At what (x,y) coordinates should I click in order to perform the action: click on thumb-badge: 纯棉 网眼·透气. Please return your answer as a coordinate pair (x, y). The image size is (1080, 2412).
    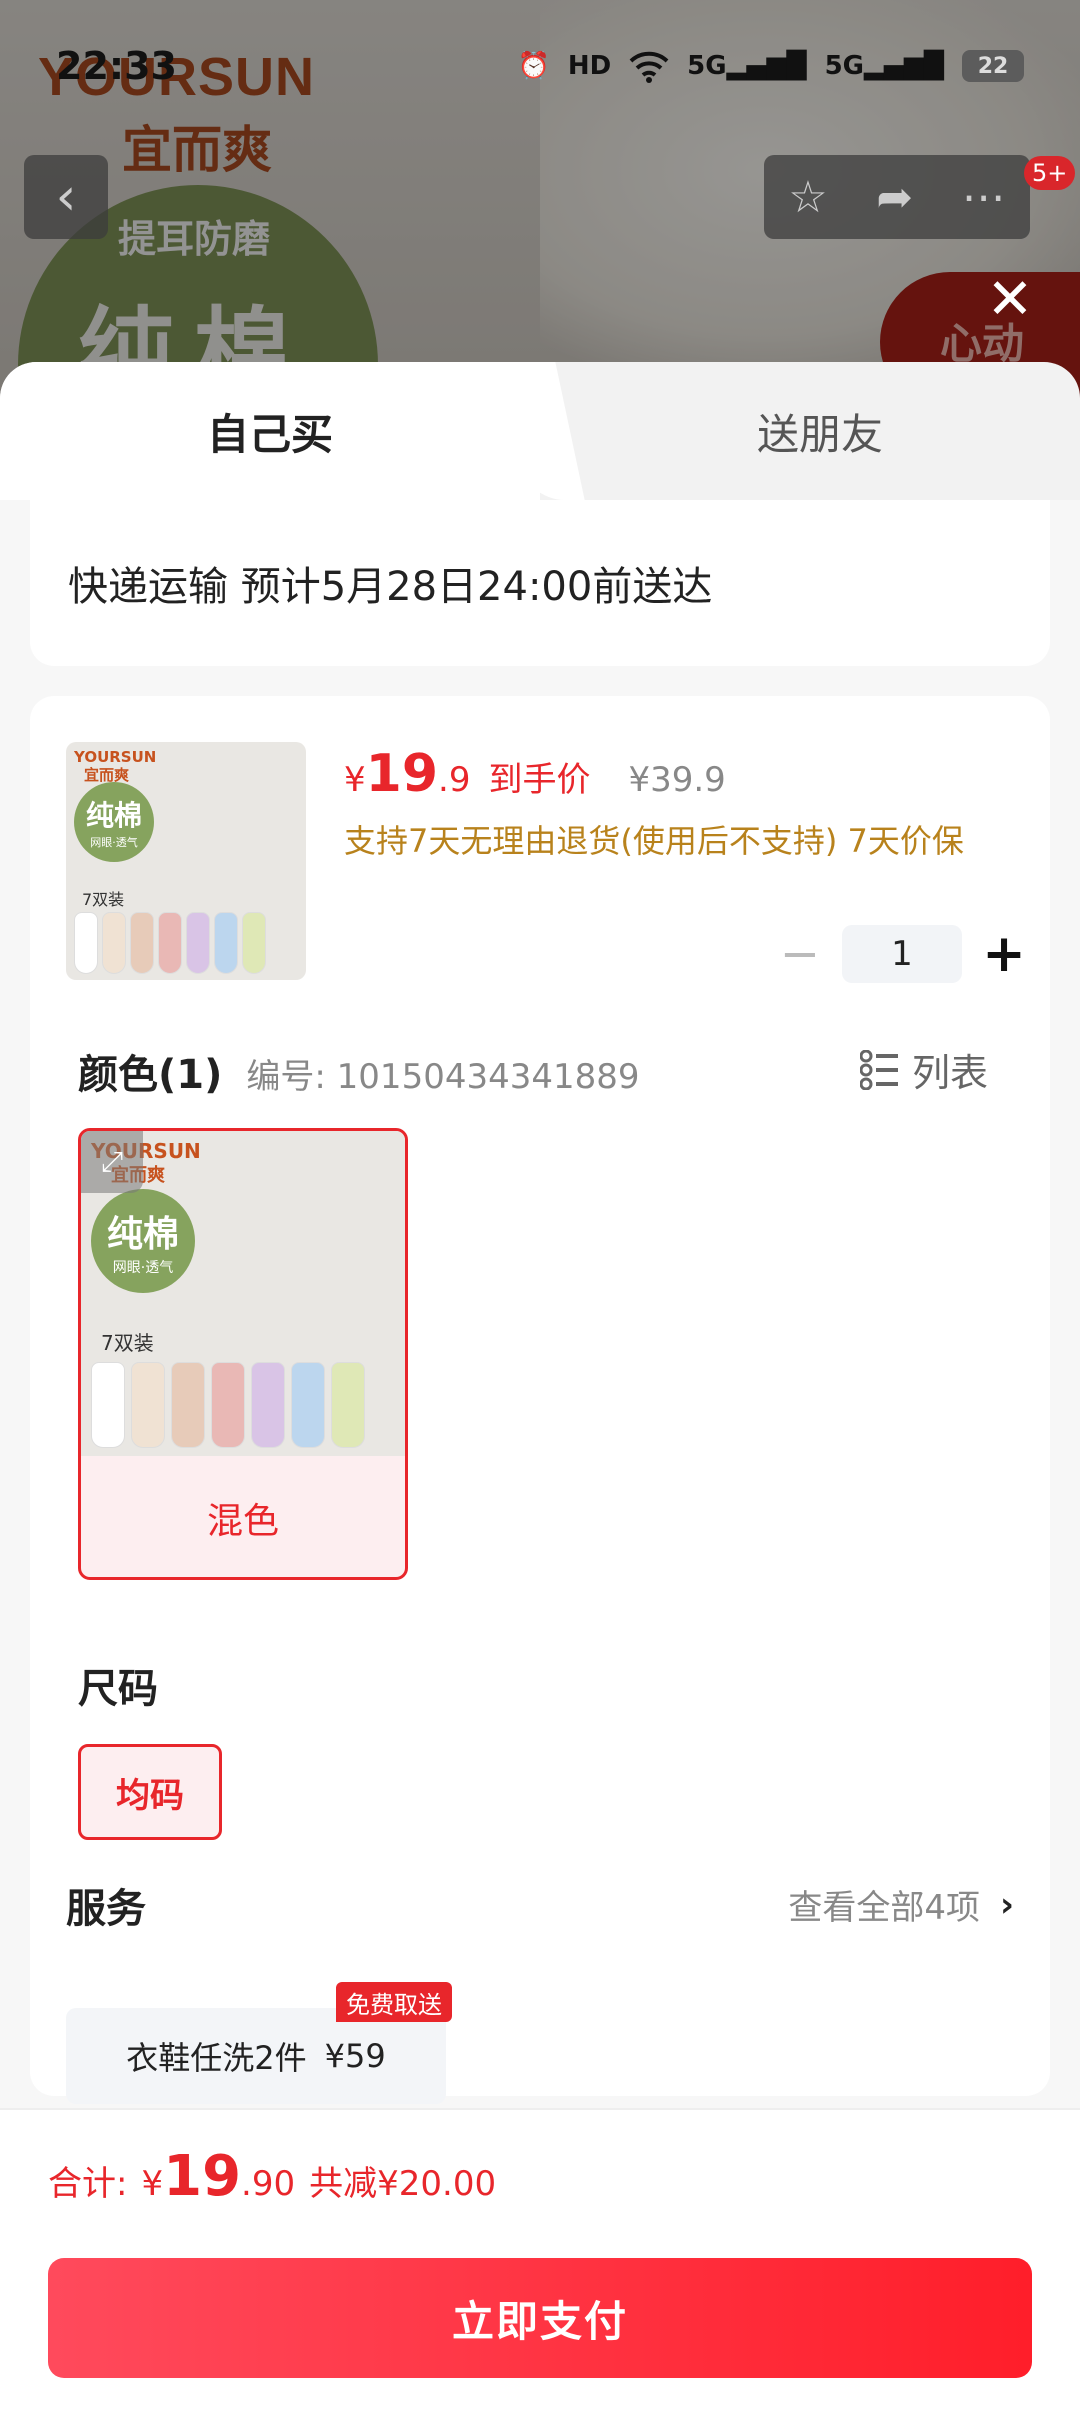
    Looking at the image, I should click on (114, 822).